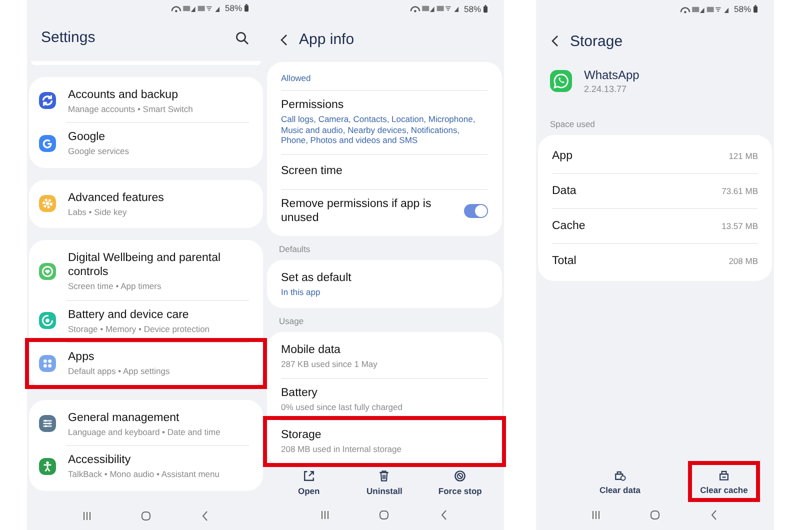 The image size is (800, 530). What do you see at coordinates (316, 277) in the screenshot?
I see `item-title: Set as default` at bounding box center [316, 277].